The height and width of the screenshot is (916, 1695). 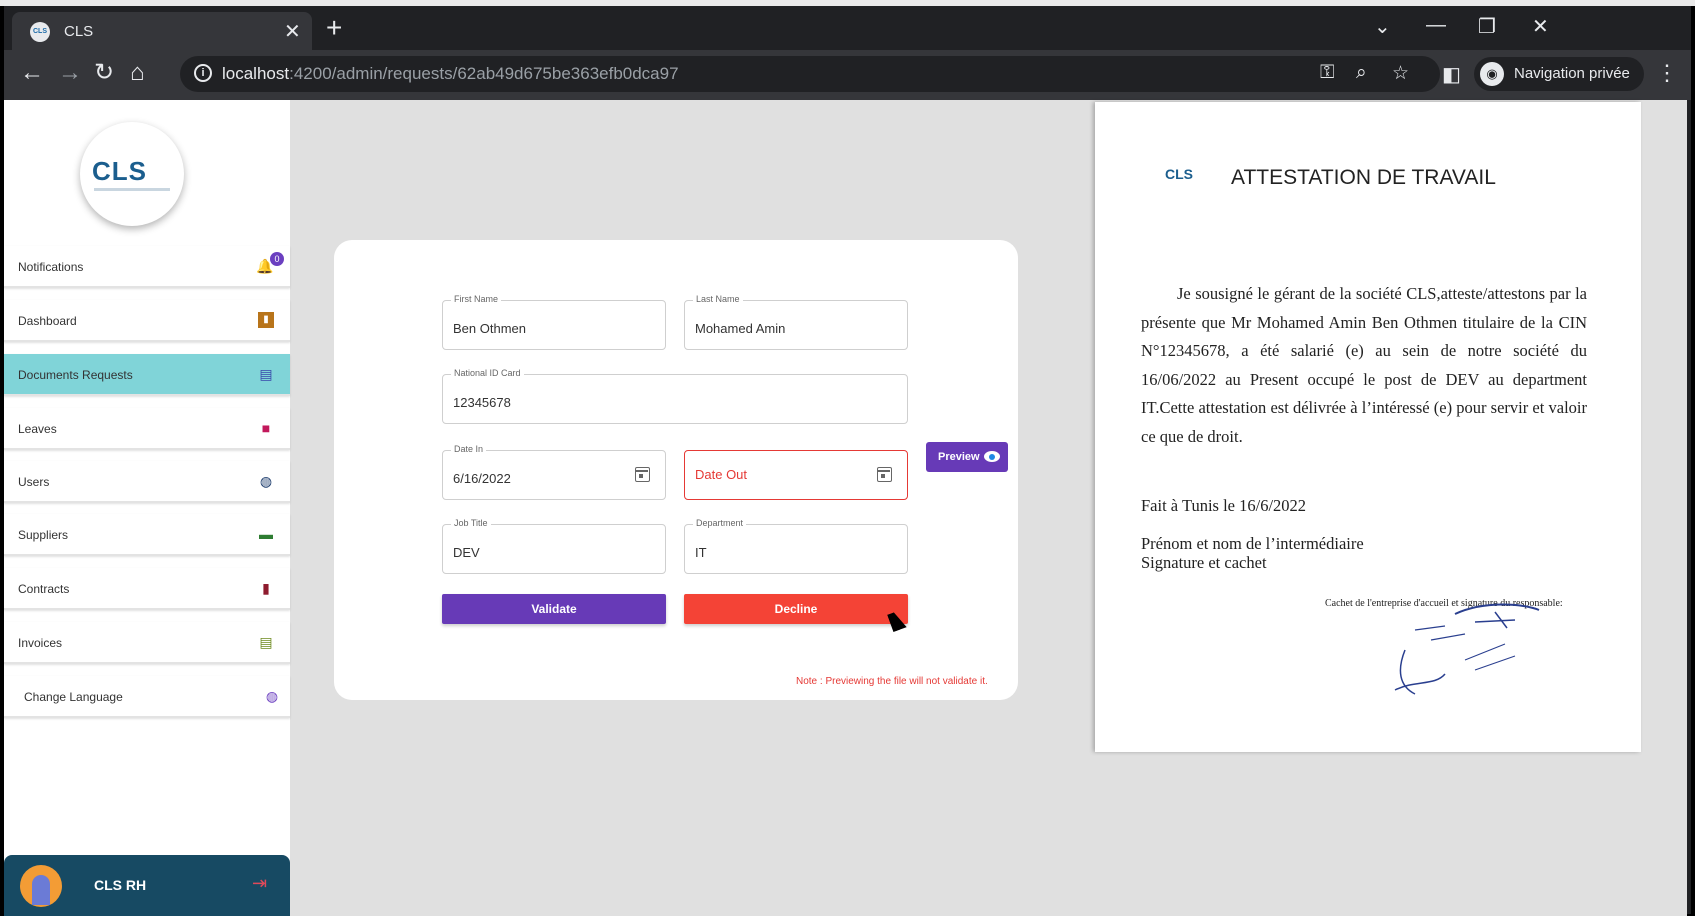 I want to click on date-out-field: Date Out, so click(x=796, y=475).